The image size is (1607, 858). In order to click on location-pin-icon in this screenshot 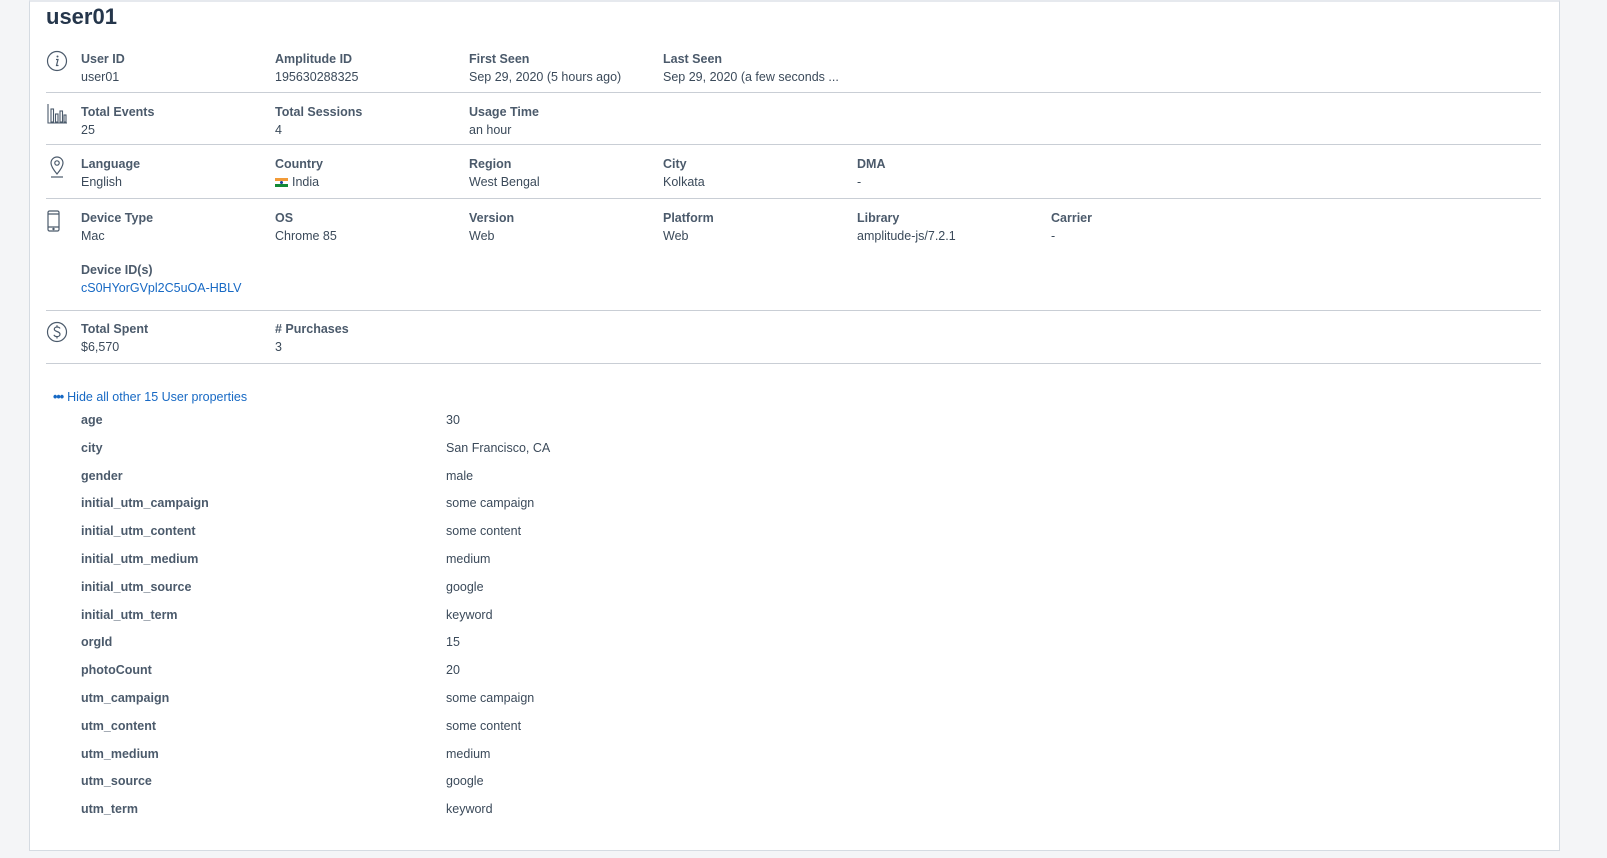, I will do `click(58, 167)`.